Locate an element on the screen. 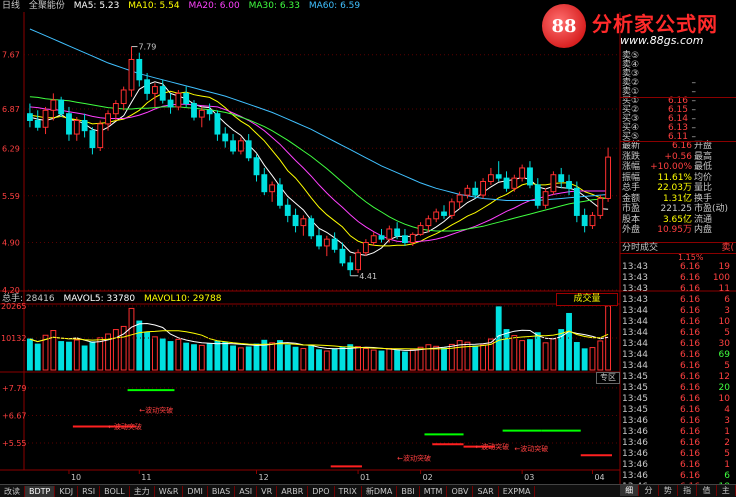  trade-row: 13:46 6.16 2 is located at coordinates (678, 443).